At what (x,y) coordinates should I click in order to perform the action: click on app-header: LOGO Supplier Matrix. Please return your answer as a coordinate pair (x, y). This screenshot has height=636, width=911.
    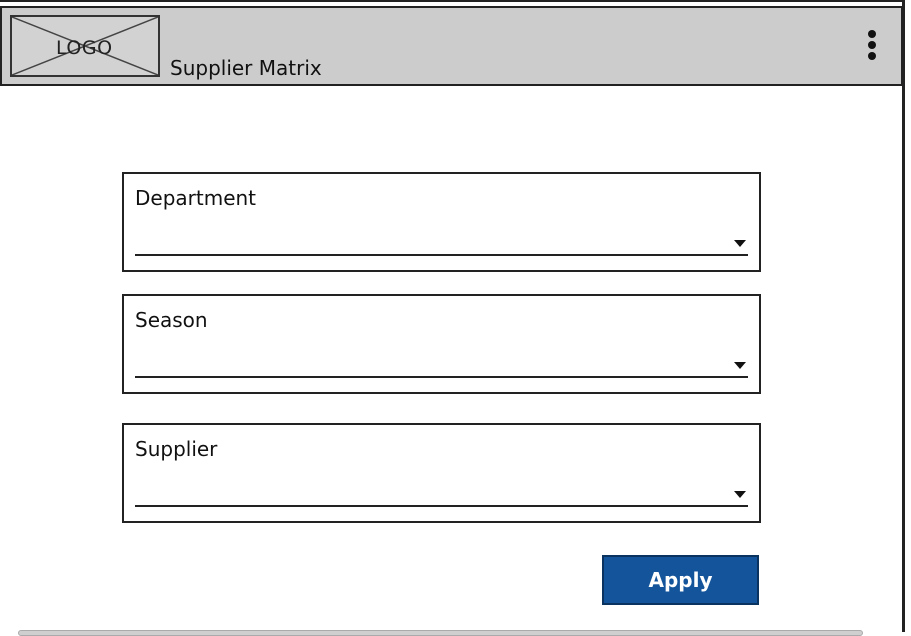
    Looking at the image, I should click on (451, 46).